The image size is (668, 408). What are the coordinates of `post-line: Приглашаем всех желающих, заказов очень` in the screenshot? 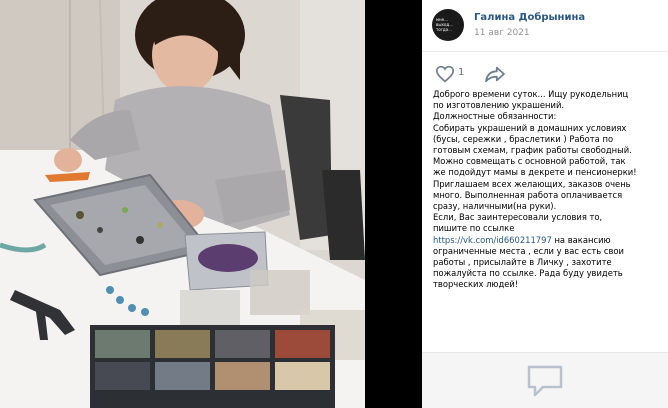 It's located at (532, 183).